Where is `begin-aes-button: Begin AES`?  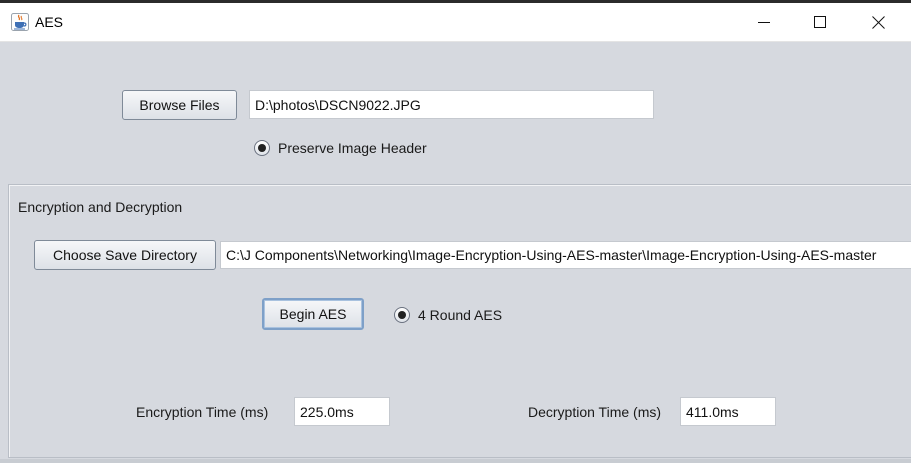
begin-aes-button: Begin AES is located at coordinates (313, 314).